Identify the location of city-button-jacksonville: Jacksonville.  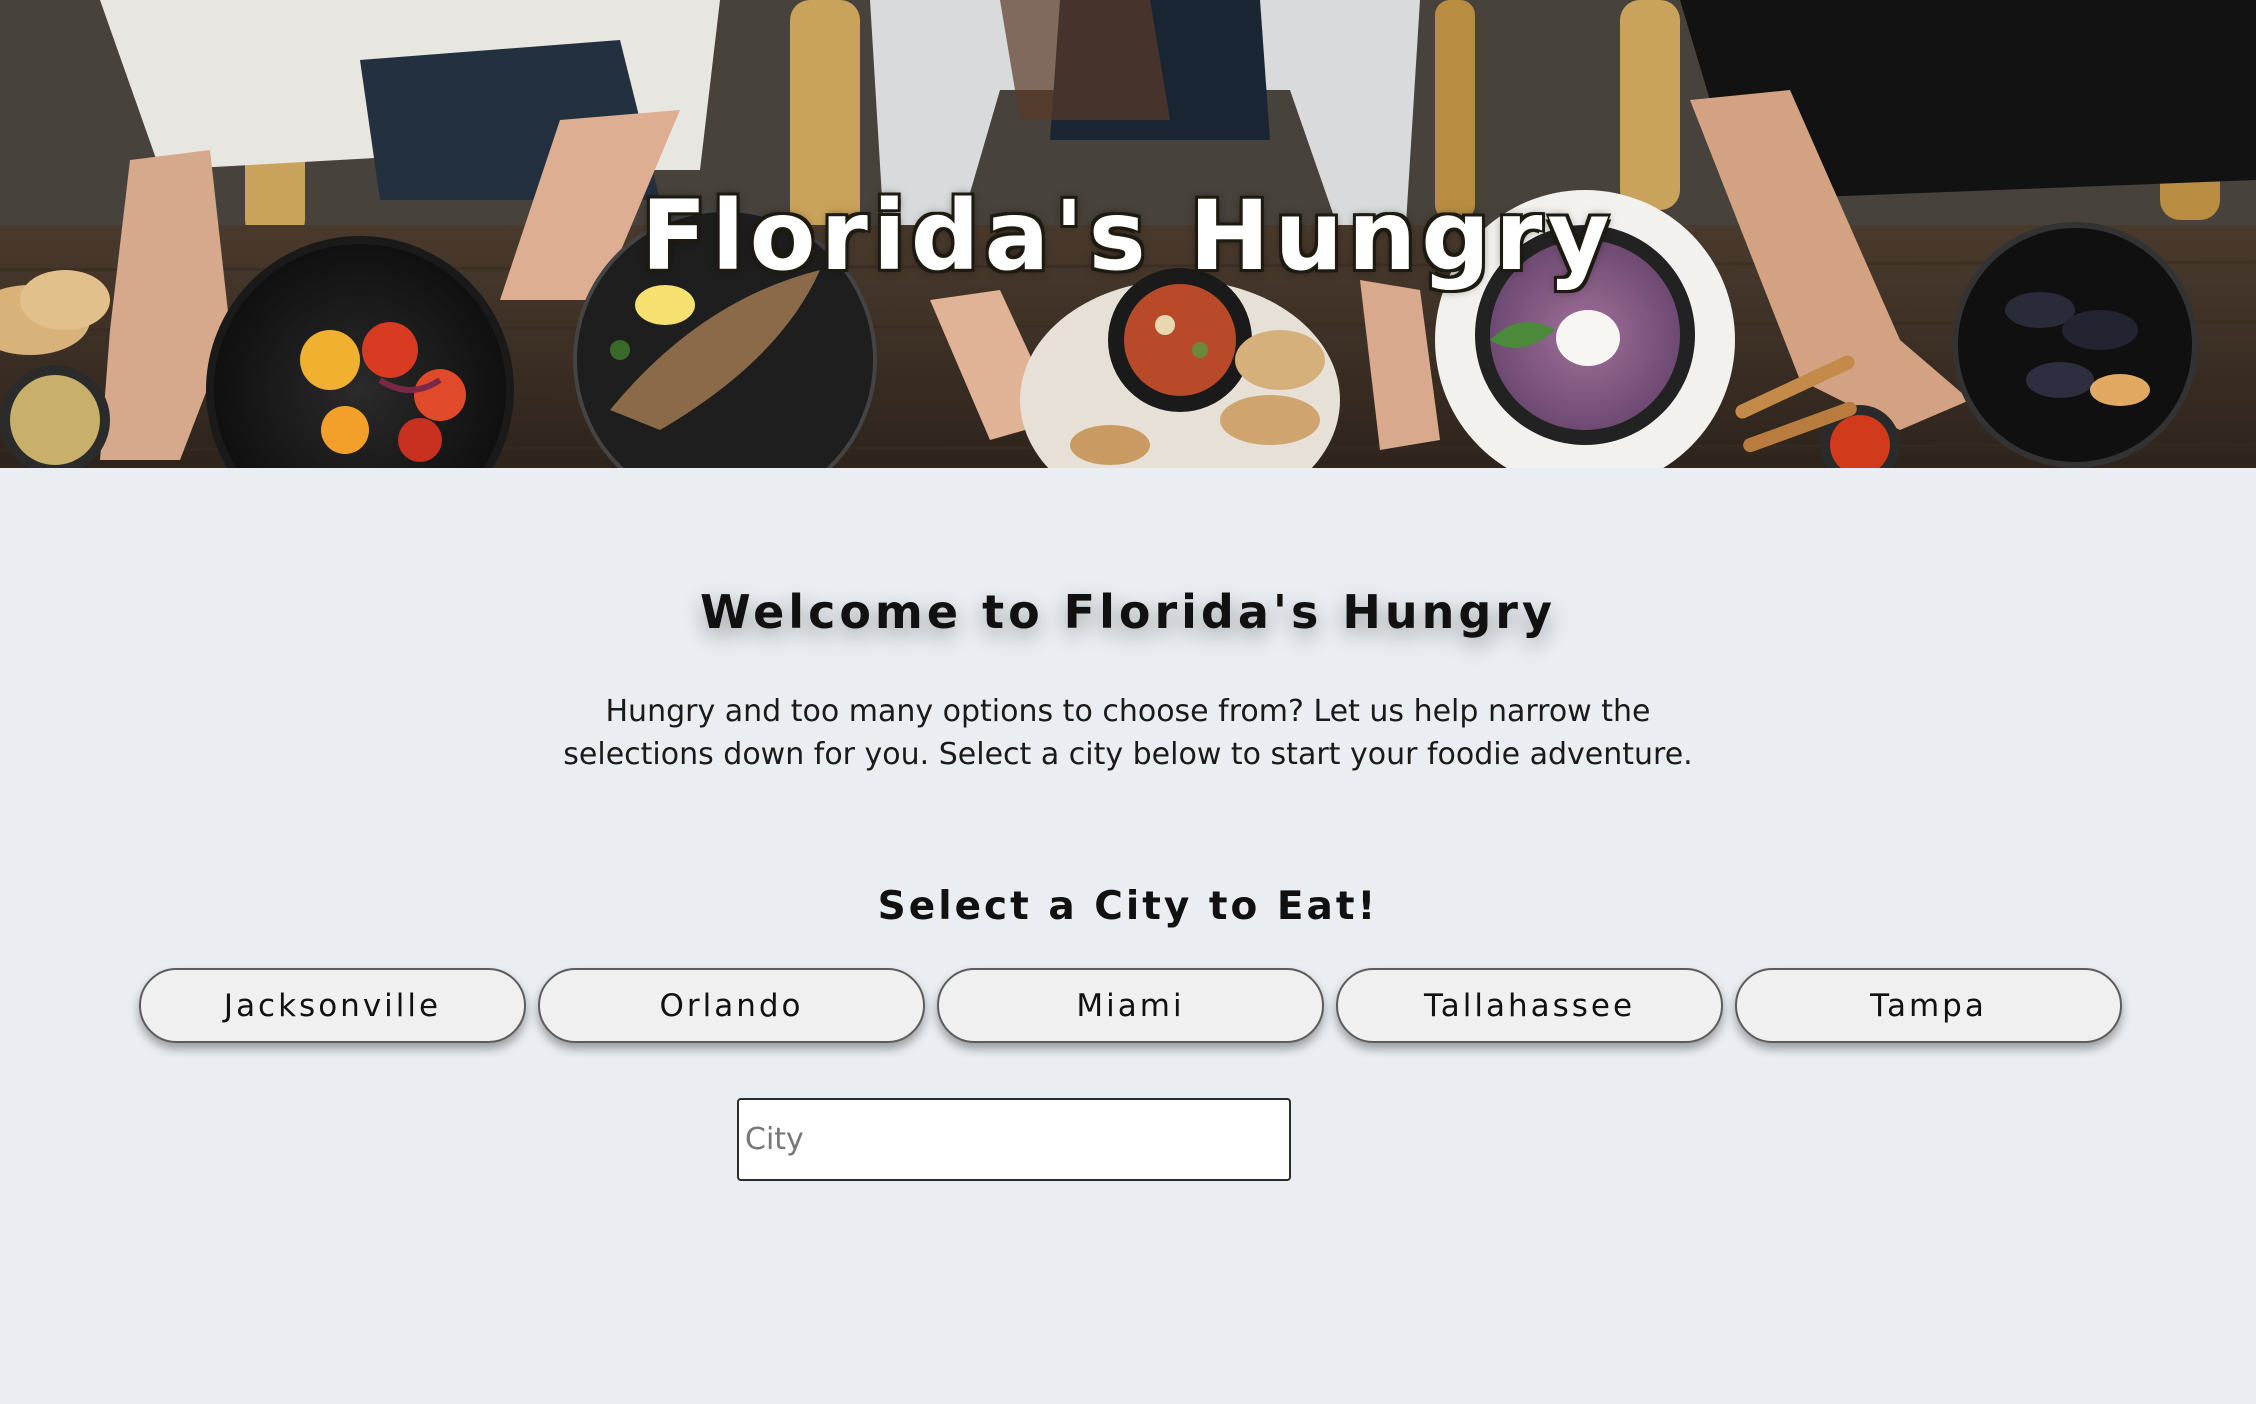
(332, 1005).